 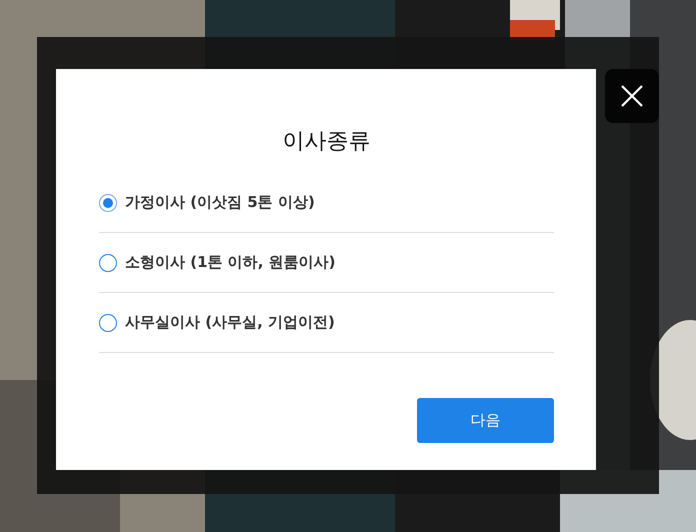 I want to click on option-label: 소형이사 (1톤 이하, 원룸이사), so click(x=230, y=262).